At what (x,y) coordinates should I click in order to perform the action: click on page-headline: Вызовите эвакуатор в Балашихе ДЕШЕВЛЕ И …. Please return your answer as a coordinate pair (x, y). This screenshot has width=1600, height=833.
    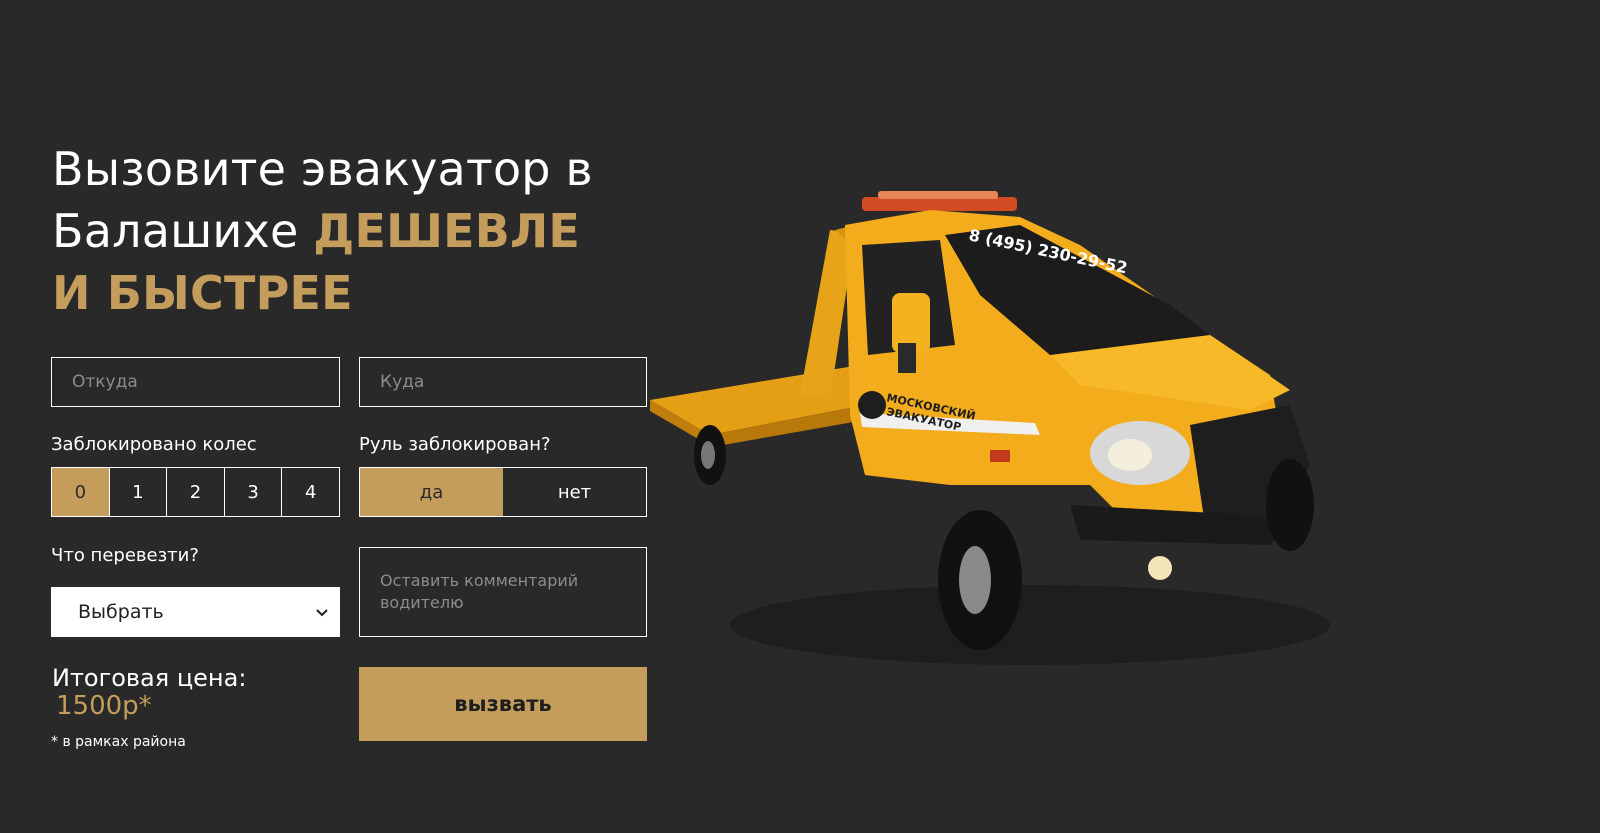
    Looking at the image, I should click on (372, 231).